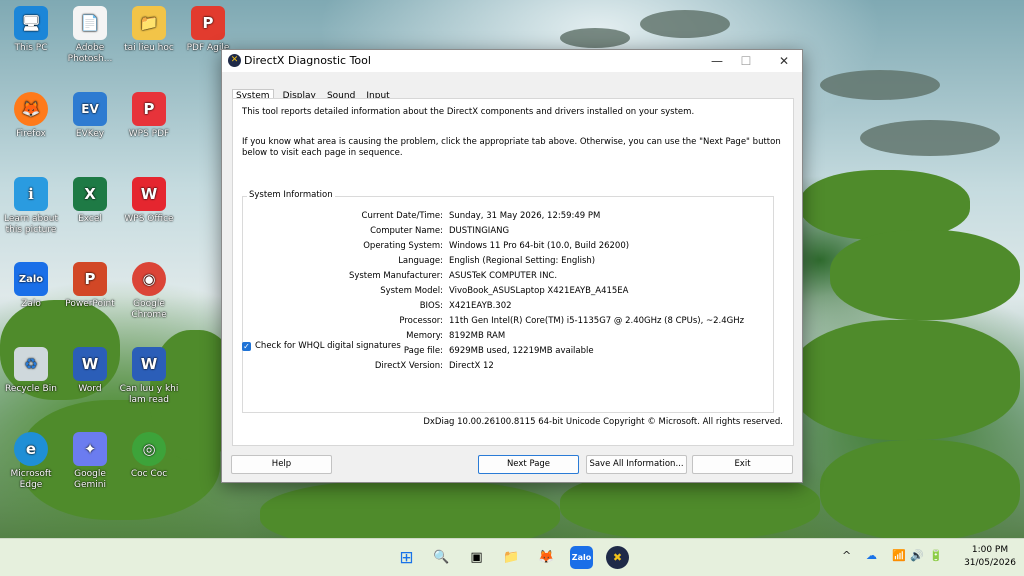 The width and height of the screenshot is (1024, 576). What do you see at coordinates (313, 92) in the screenshot?
I see `tab-strip: System Display Sound Input` at bounding box center [313, 92].